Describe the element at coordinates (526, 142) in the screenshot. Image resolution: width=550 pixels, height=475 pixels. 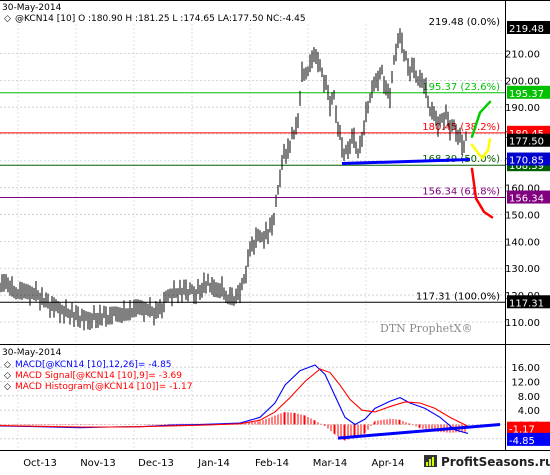
I see `last-price-tag-text: 177.50` at that location.